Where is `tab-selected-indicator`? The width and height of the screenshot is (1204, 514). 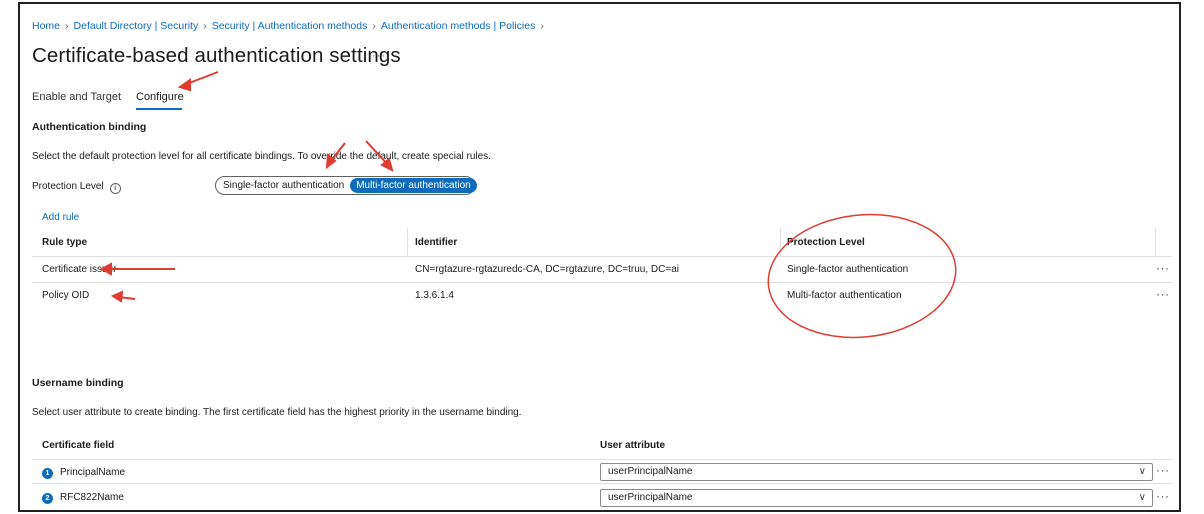 tab-selected-indicator is located at coordinates (159, 109).